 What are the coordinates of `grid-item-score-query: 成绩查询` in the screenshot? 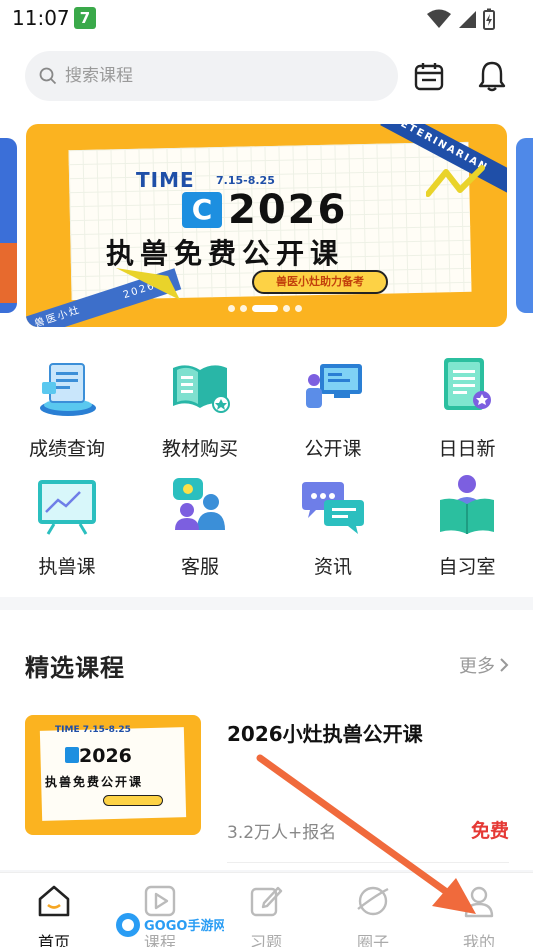 It's located at (67, 409).